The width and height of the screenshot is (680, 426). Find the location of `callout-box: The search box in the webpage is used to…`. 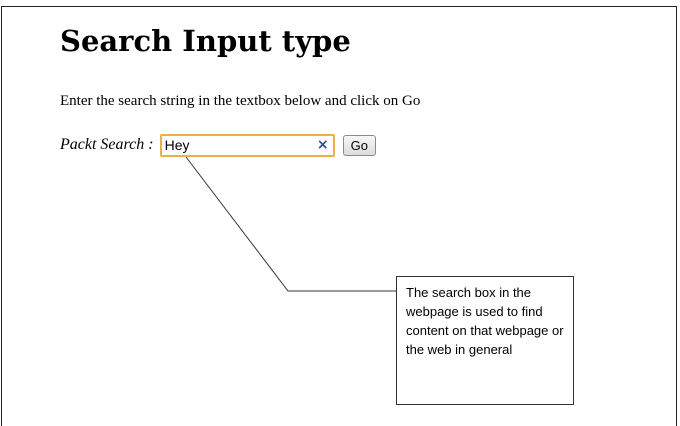

callout-box: The search box in the webpage is used to… is located at coordinates (485, 340).